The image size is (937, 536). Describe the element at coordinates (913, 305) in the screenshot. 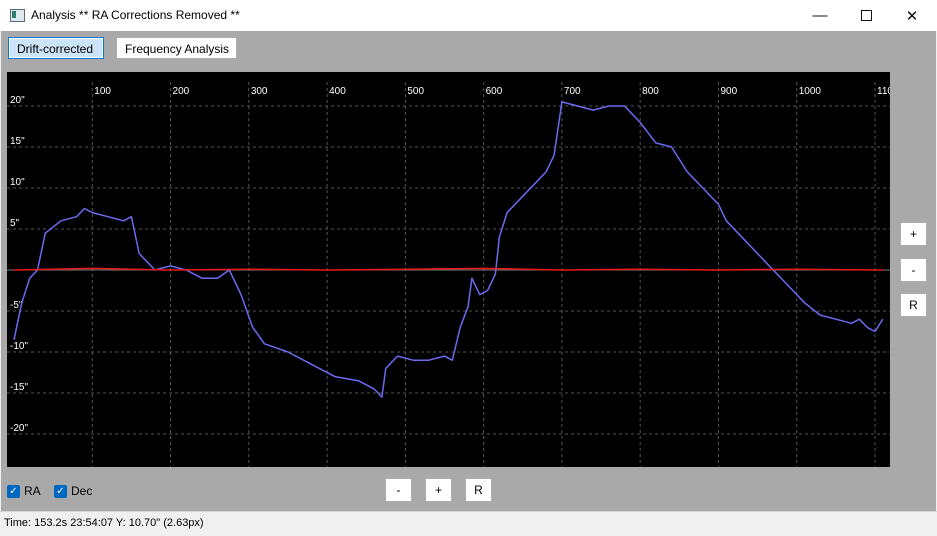

I see `vertical-reset-button: R` at that location.